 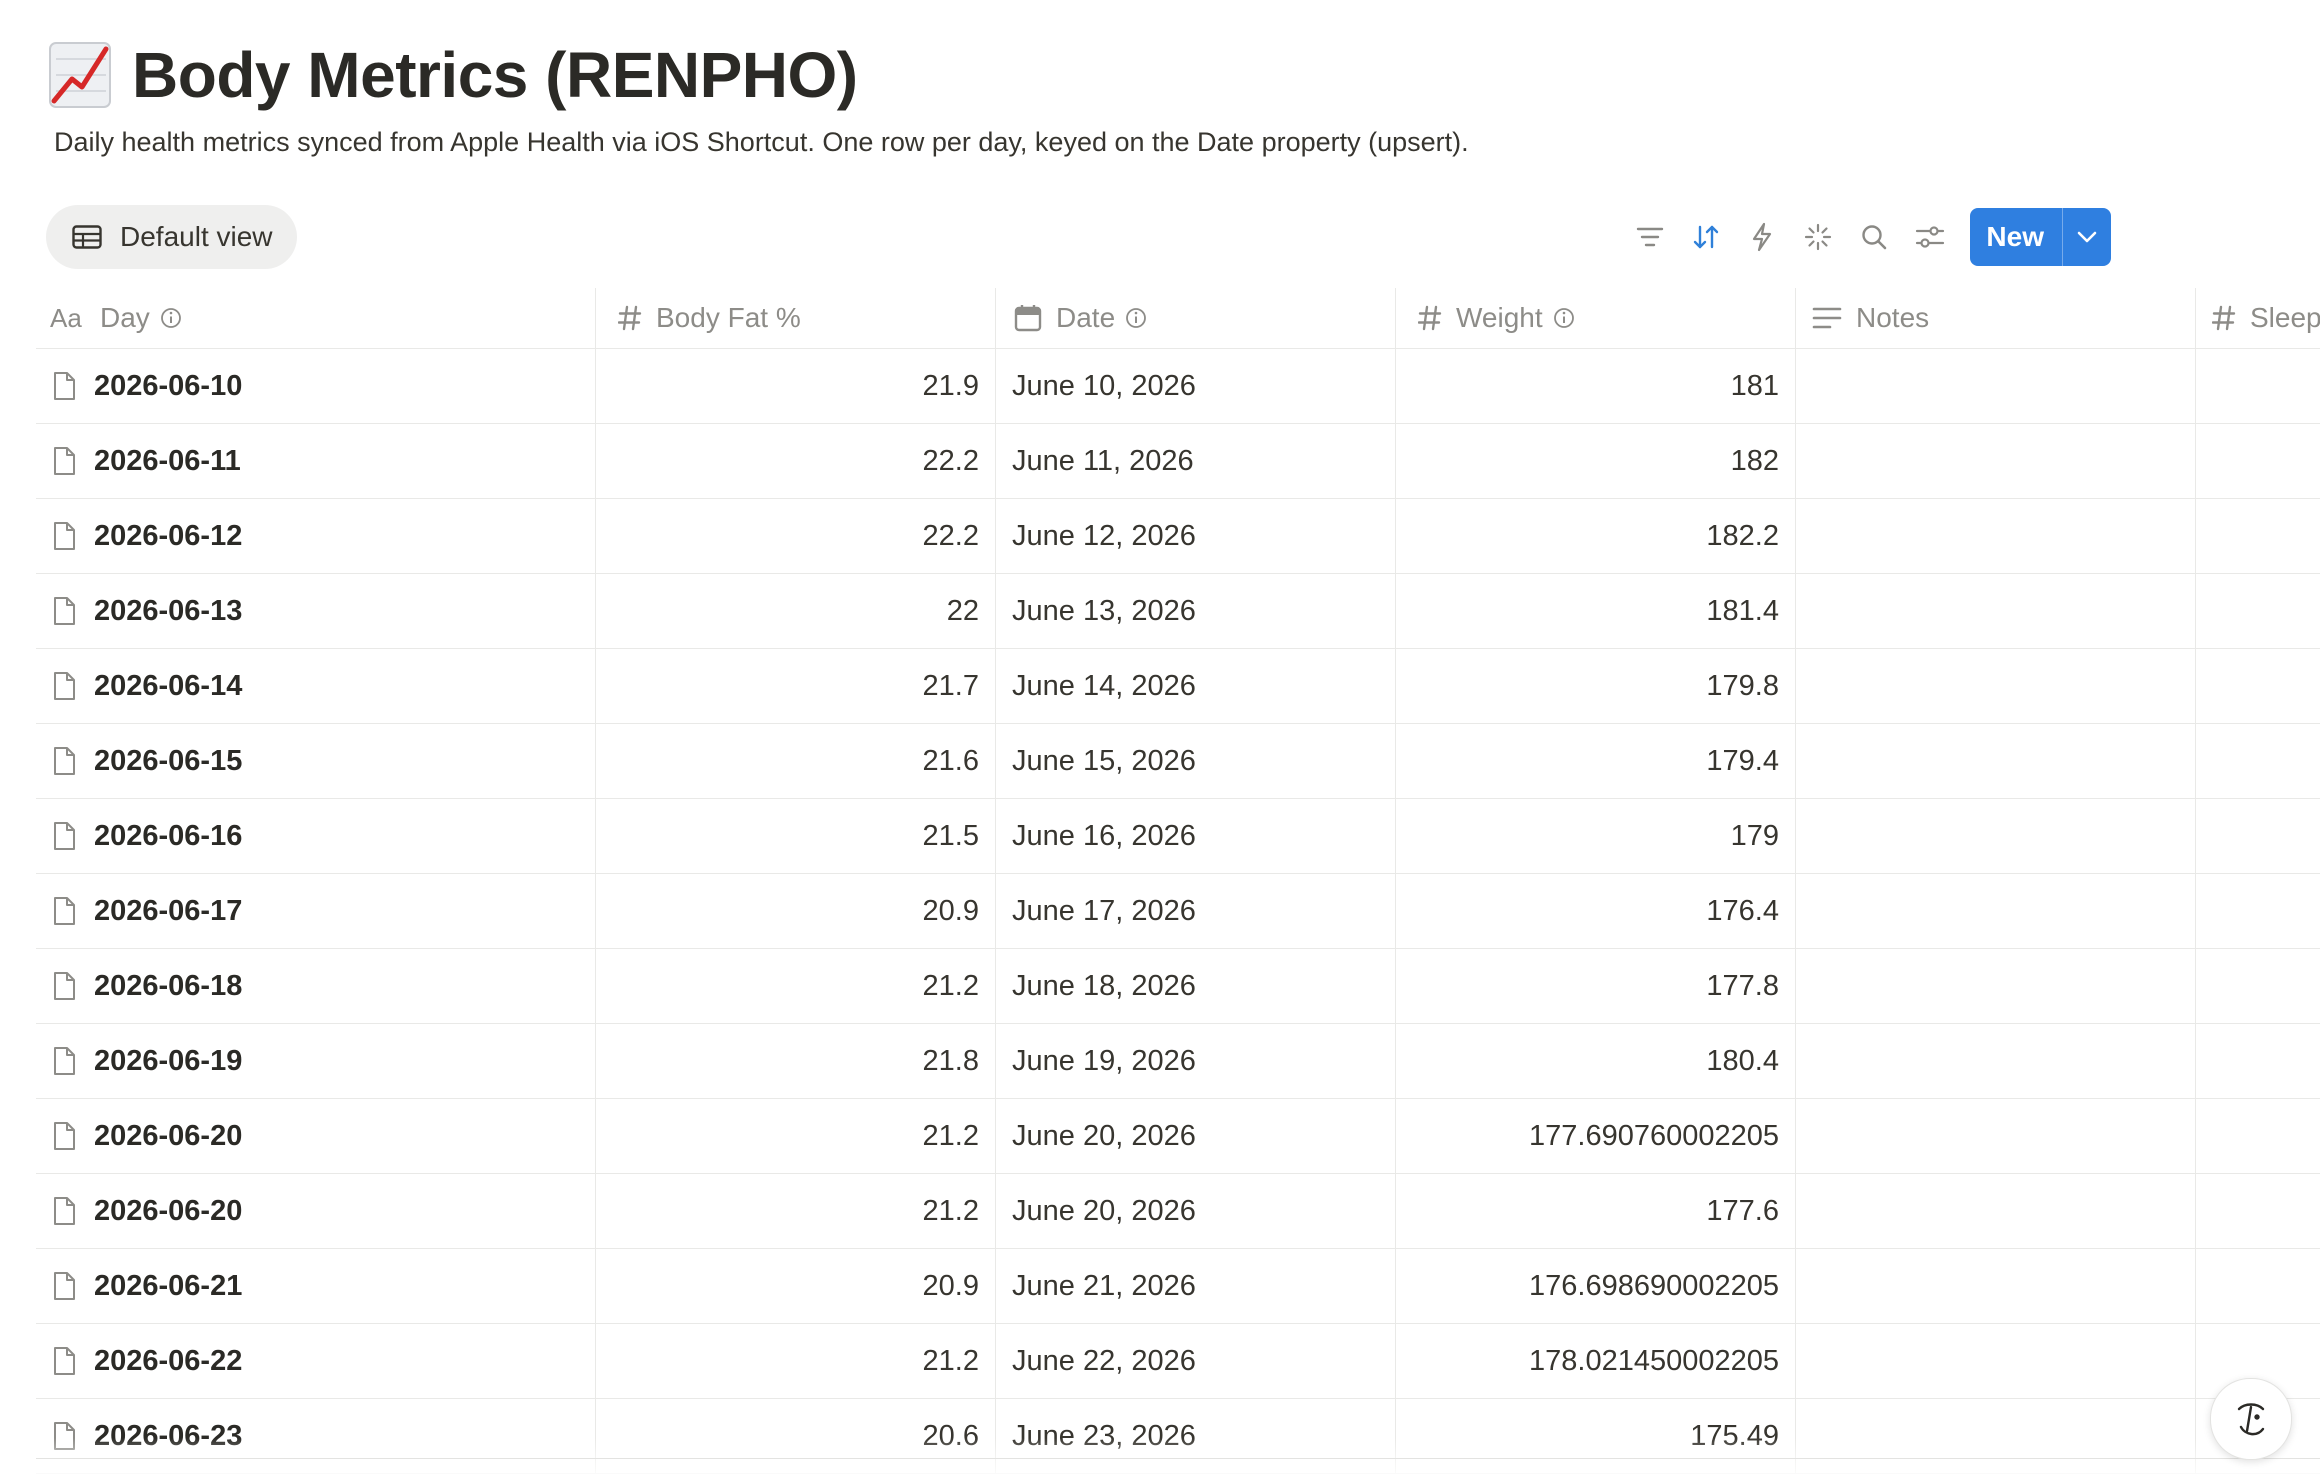 I want to click on ai-sparkle-icon, so click(x=1818, y=237).